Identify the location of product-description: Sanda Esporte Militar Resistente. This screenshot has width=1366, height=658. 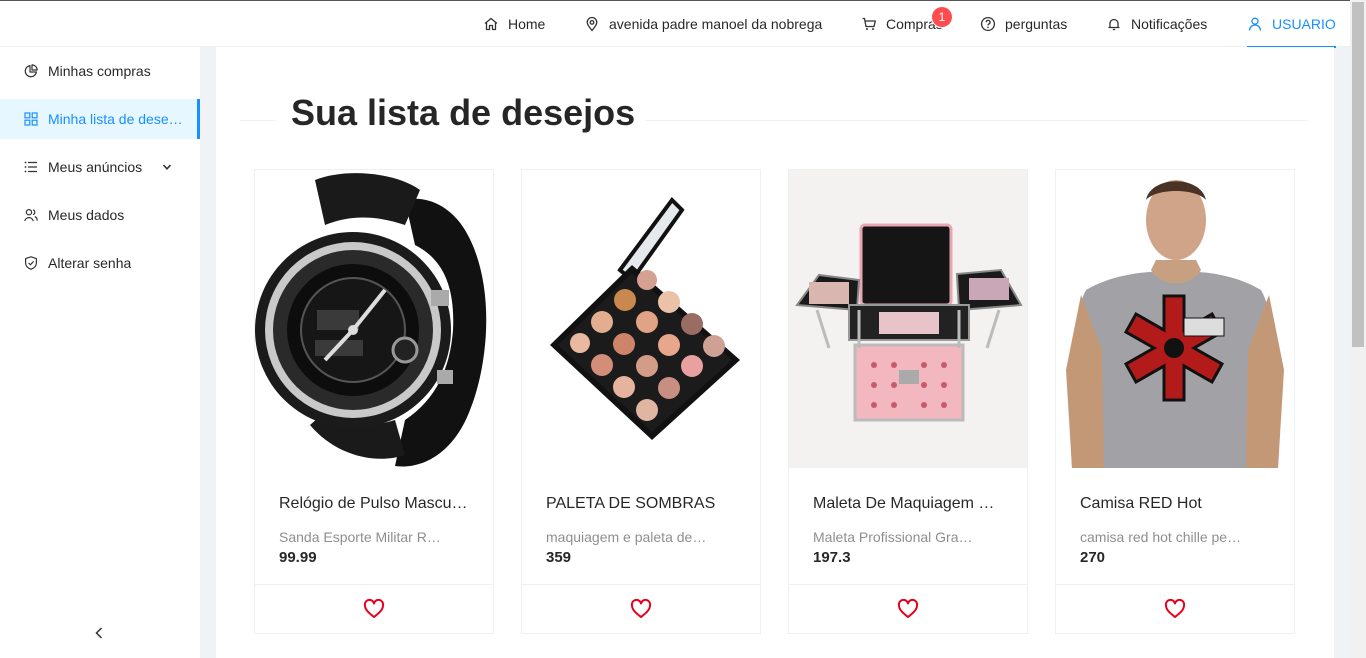
(361, 537).